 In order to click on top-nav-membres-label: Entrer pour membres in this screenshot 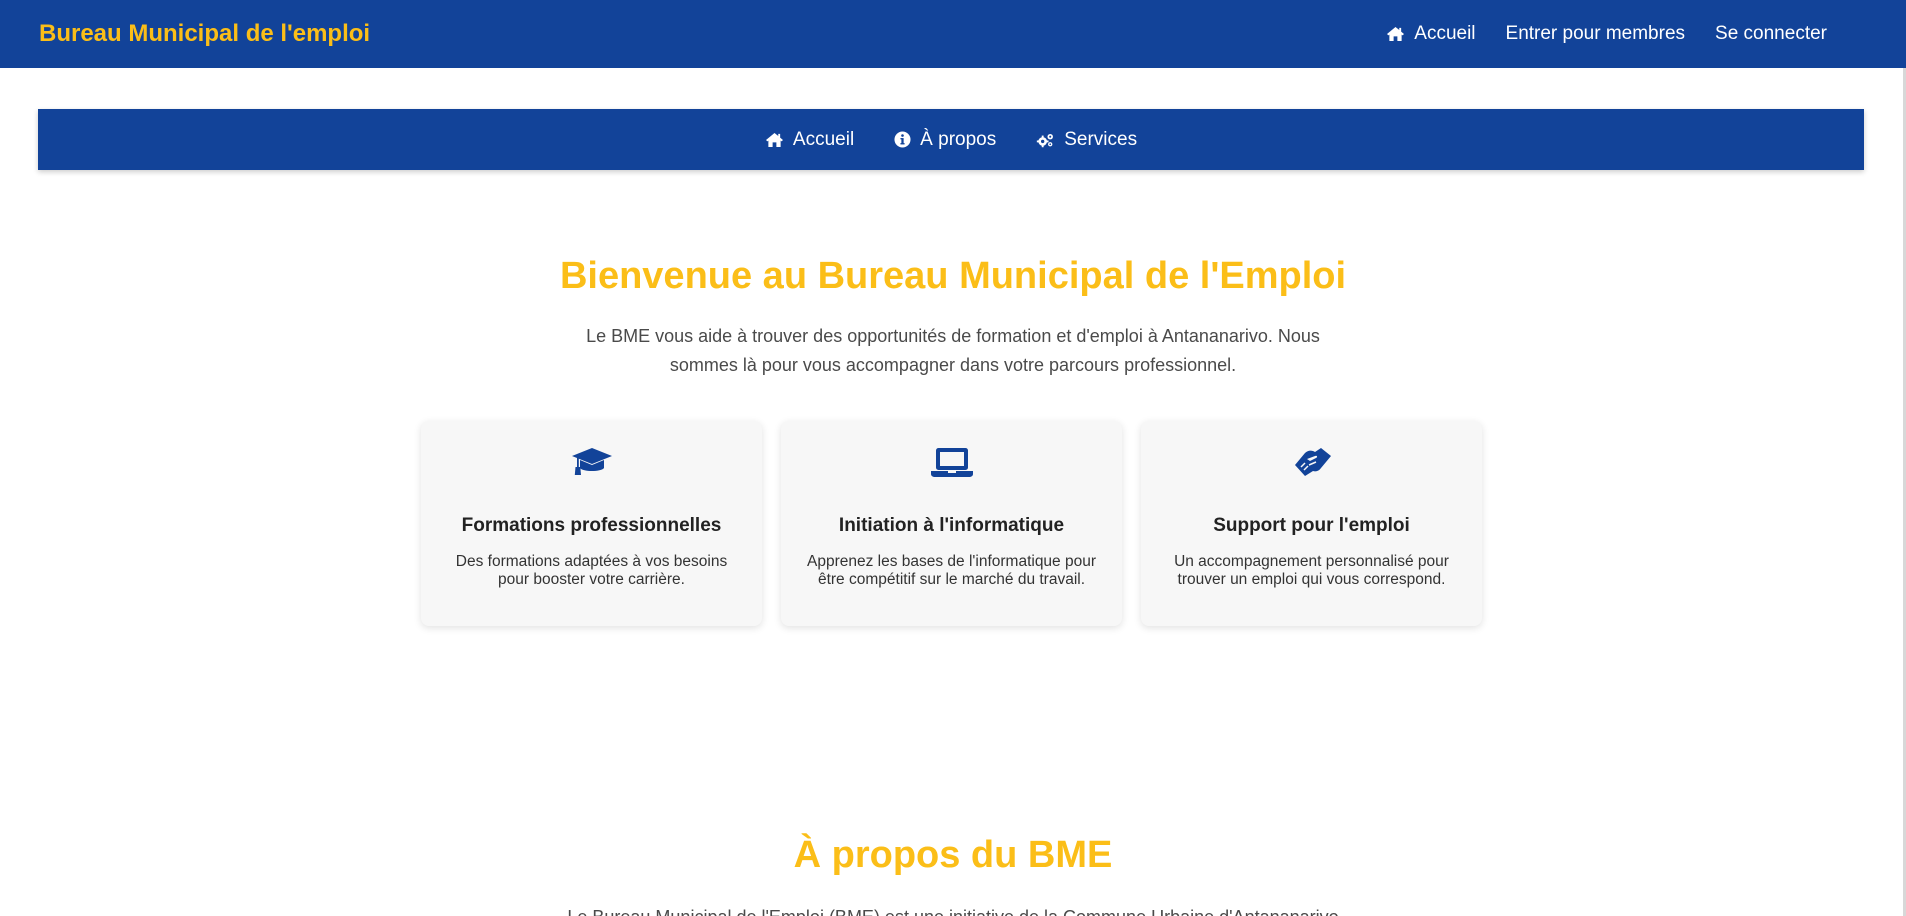, I will do `click(1595, 33)`.